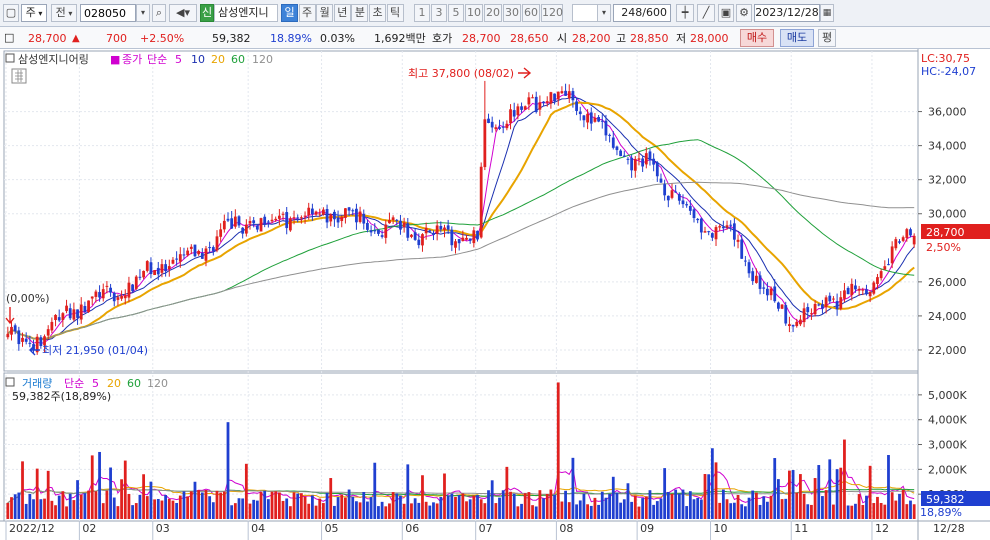 Image resolution: width=990 pixels, height=540 pixels. What do you see at coordinates (827, 13) in the screenshot?
I see `calendar-icon: ▦` at bounding box center [827, 13].